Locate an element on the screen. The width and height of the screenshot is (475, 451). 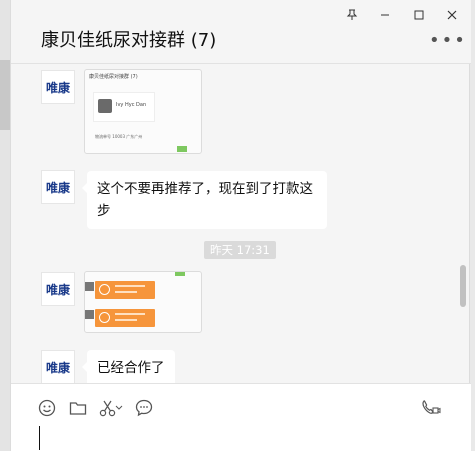
thumbnail-green-mark is located at coordinates (180, 274).